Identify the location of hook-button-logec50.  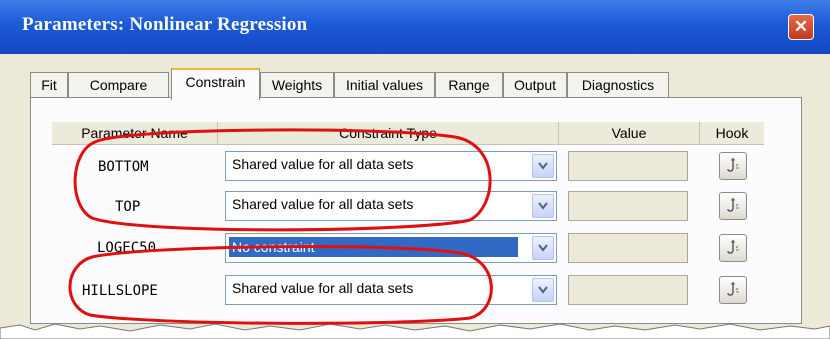
(733, 248).